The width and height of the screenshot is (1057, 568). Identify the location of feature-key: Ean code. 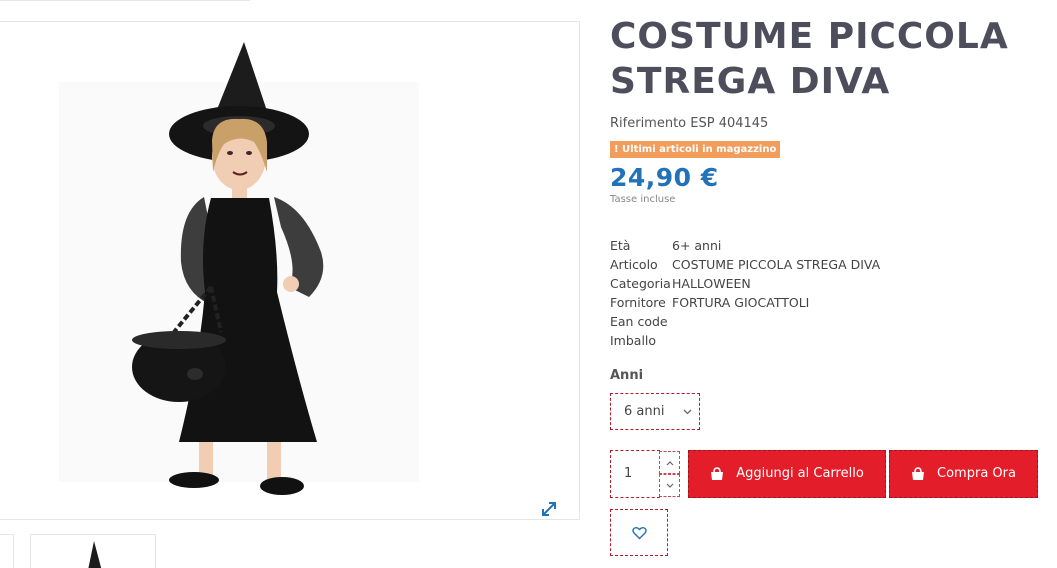
(639, 321).